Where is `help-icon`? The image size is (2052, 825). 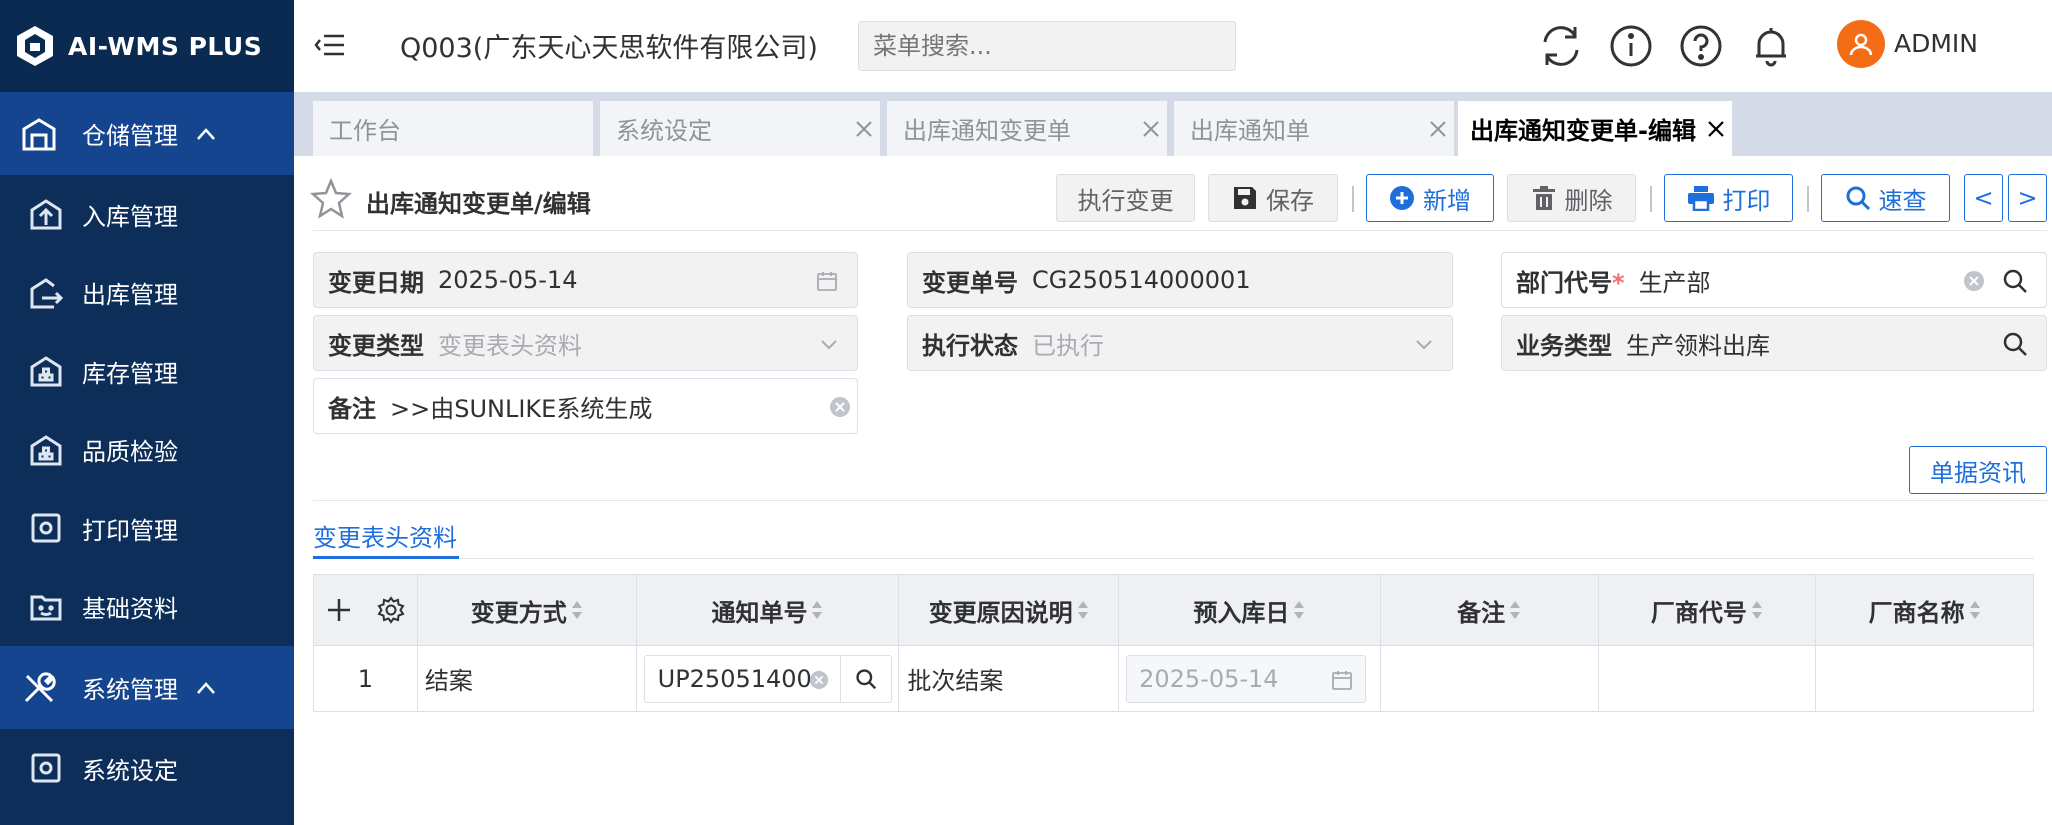 help-icon is located at coordinates (1701, 46).